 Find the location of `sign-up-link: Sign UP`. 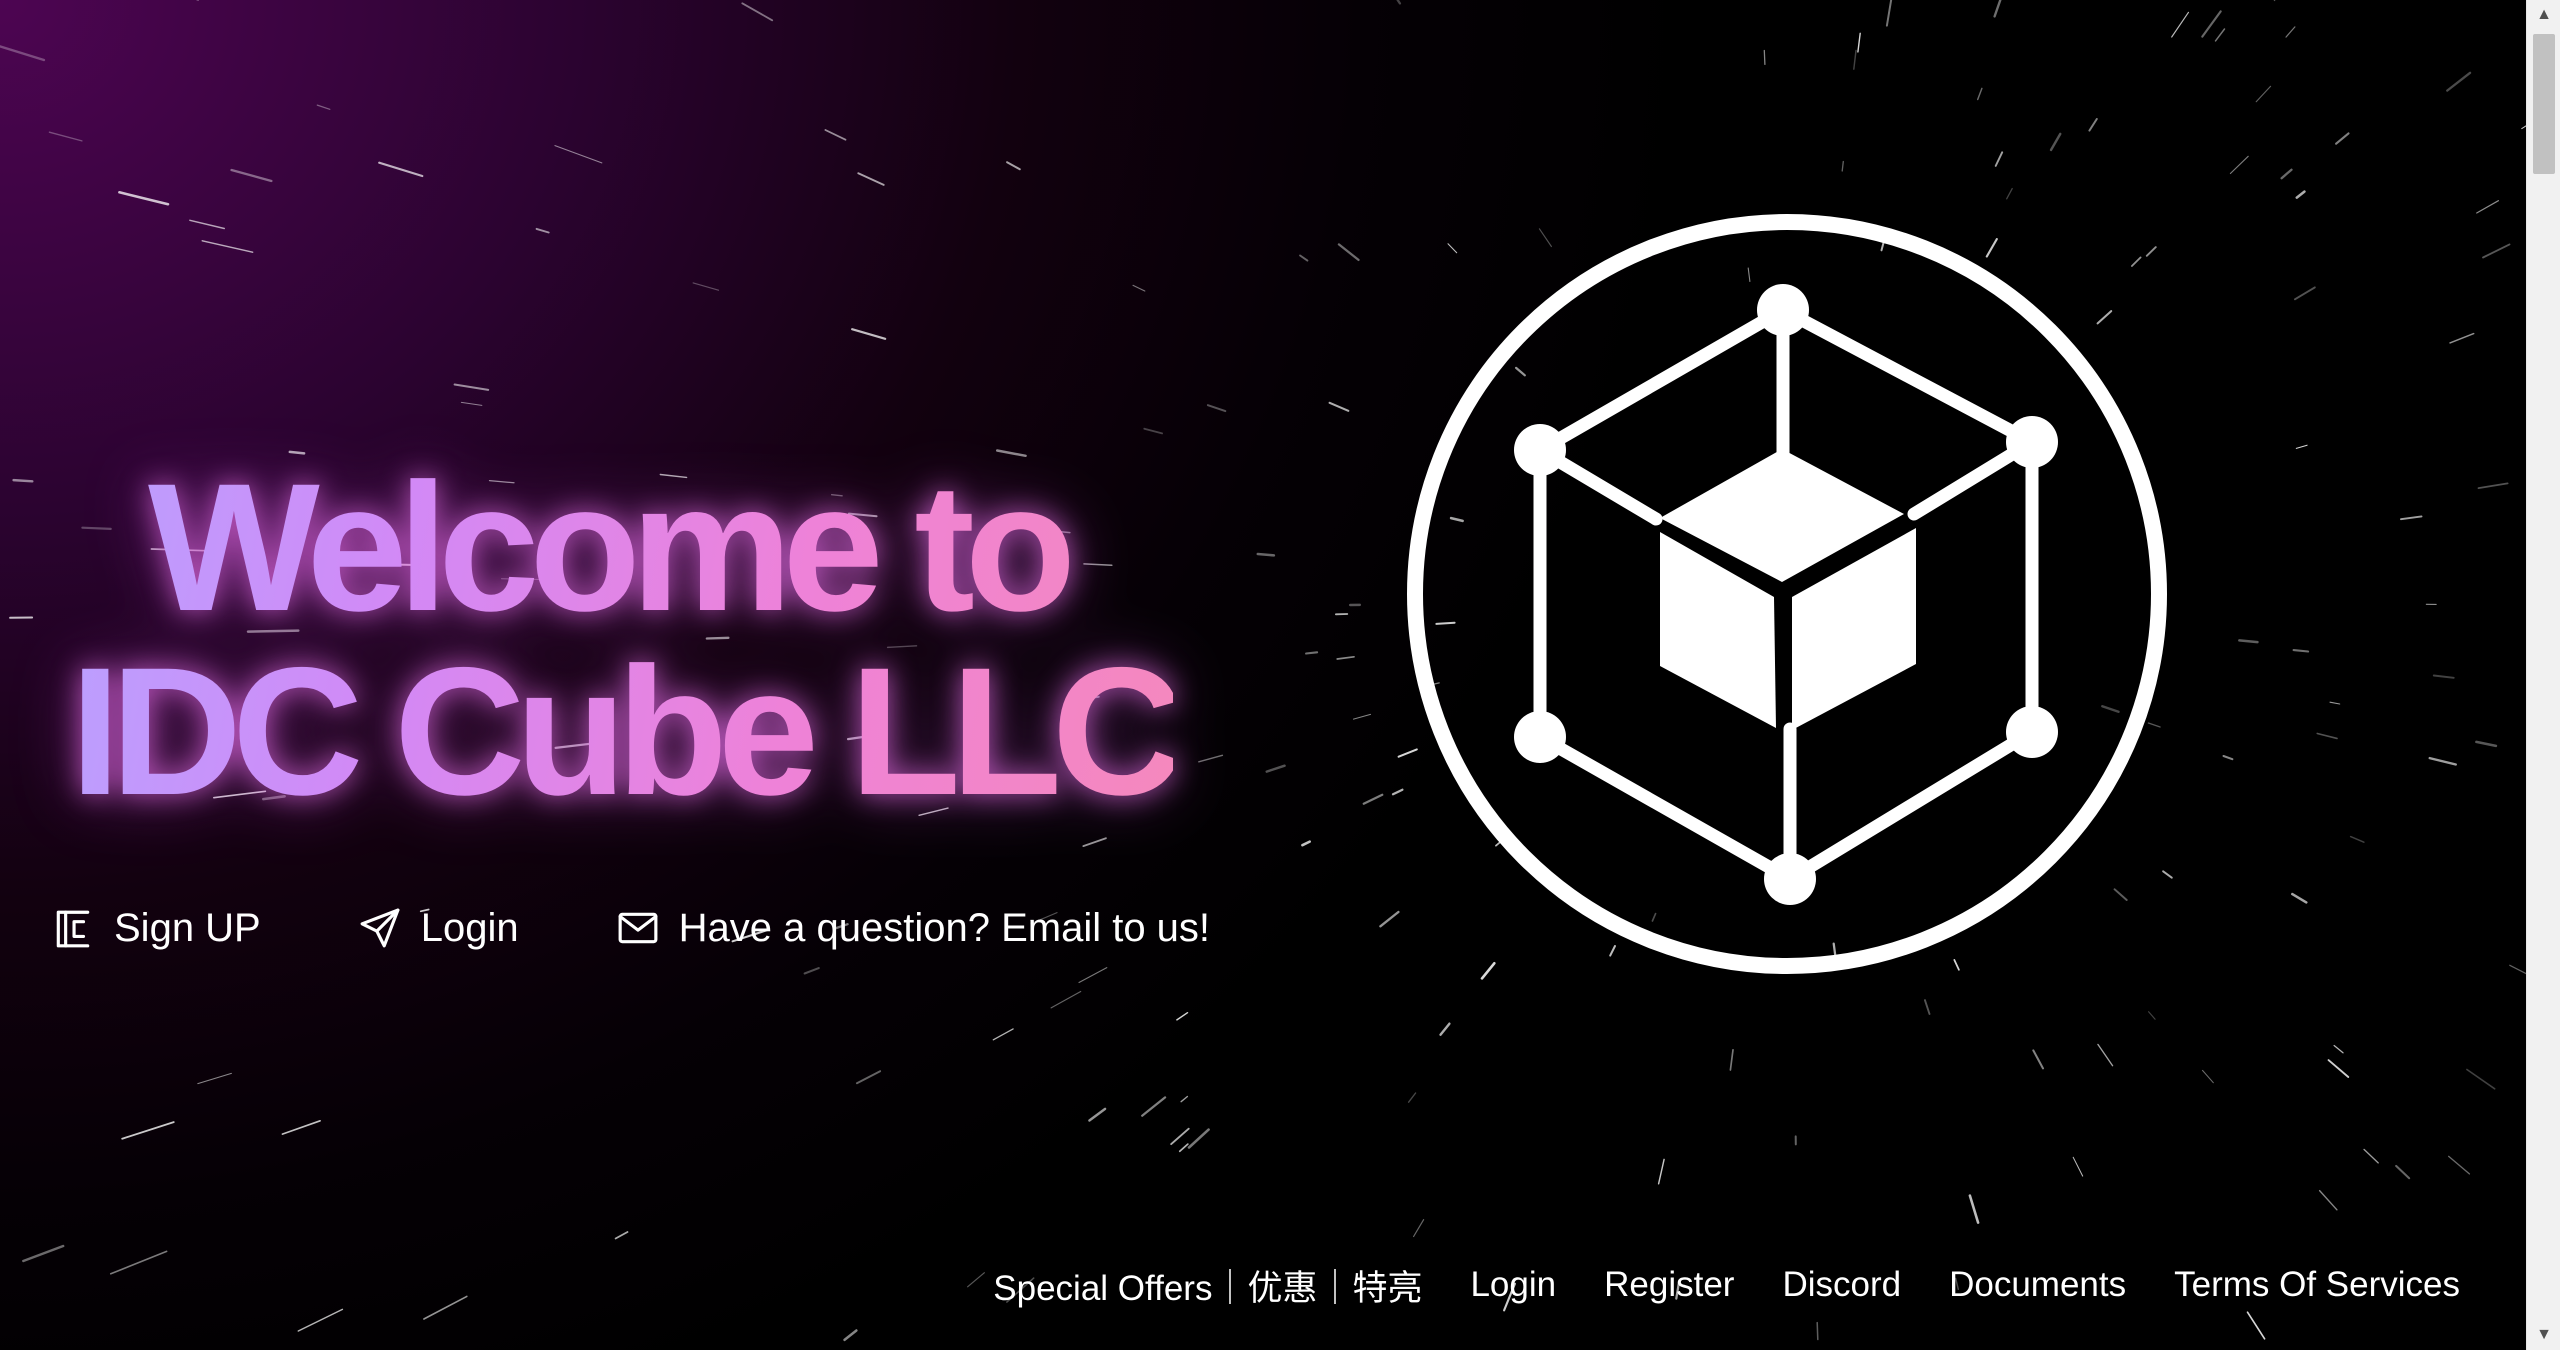

sign-up-link: Sign UP is located at coordinates (156, 928).